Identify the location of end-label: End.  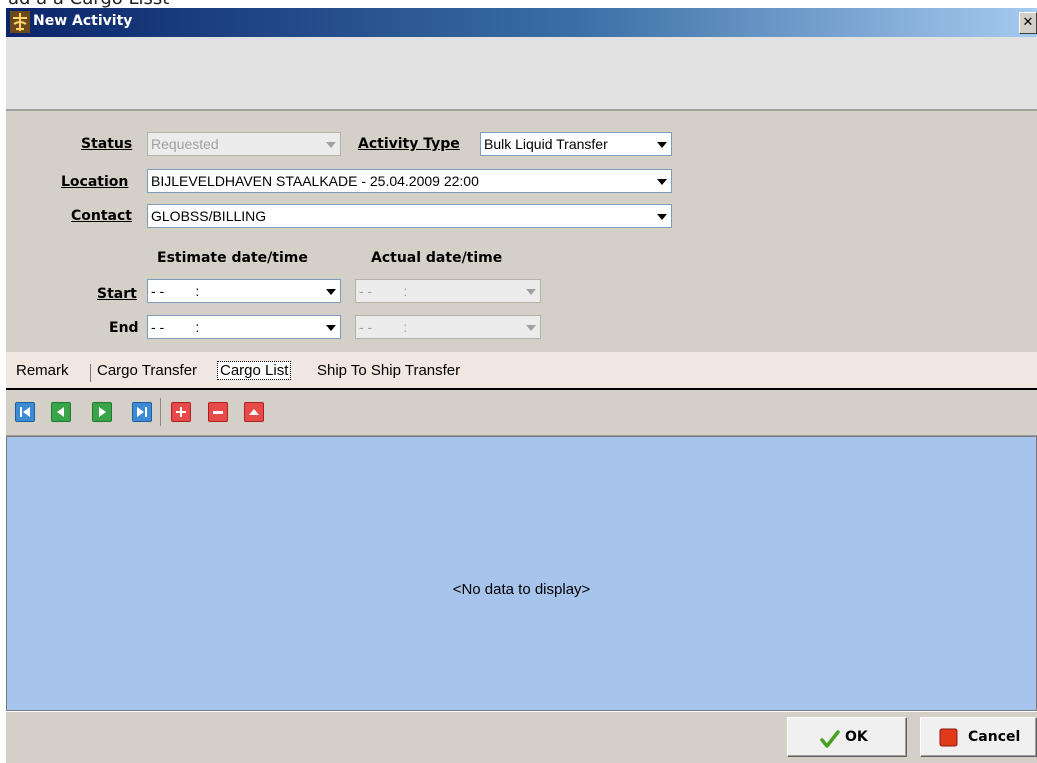
(124, 328).